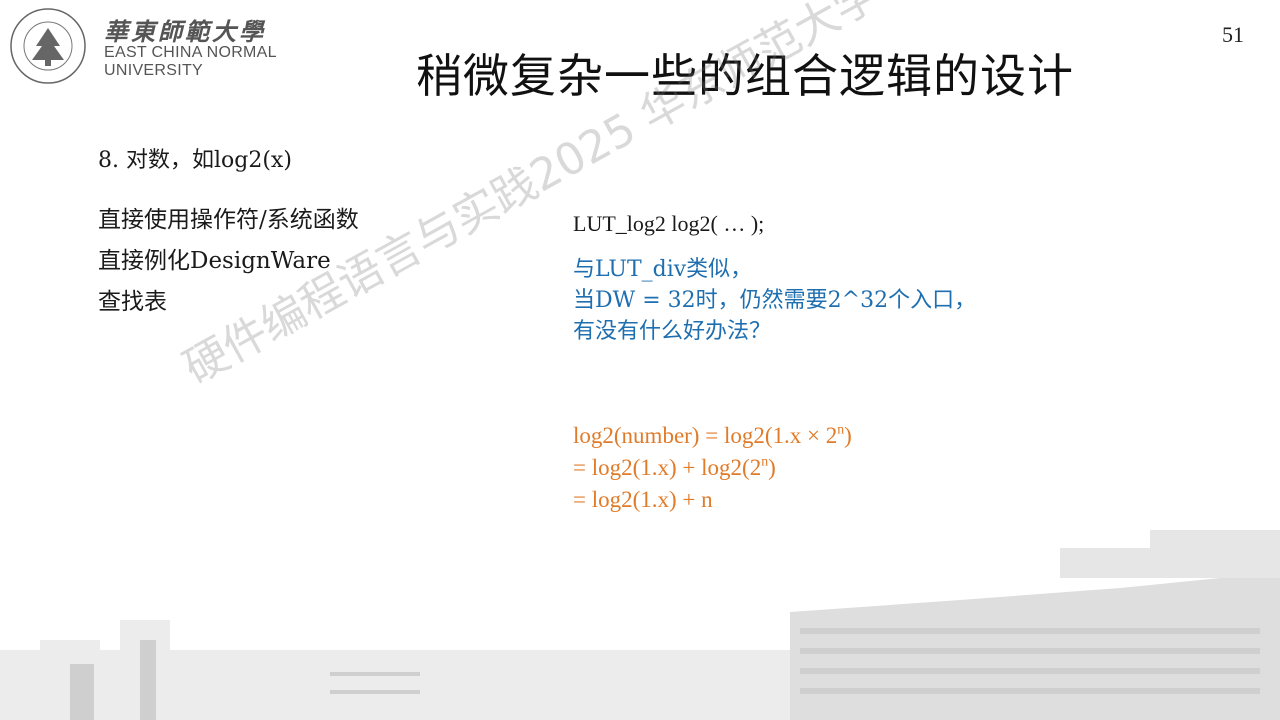  Describe the element at coordinates (672, 331) in the screenshot. I see `note-line: 有没有什么好办法？` at that location.